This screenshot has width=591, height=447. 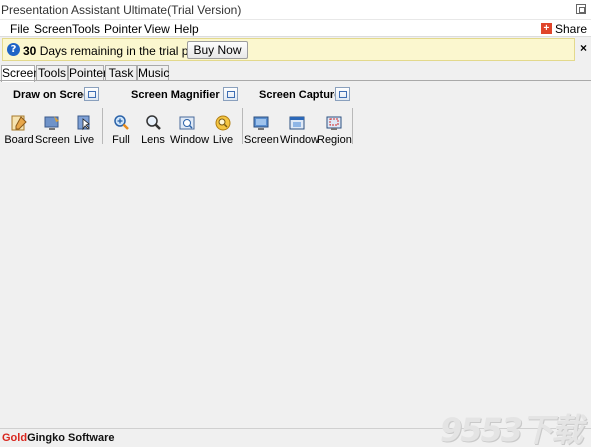 I want to click on tool-lens-button: Lens, so click(x=153, y=130).